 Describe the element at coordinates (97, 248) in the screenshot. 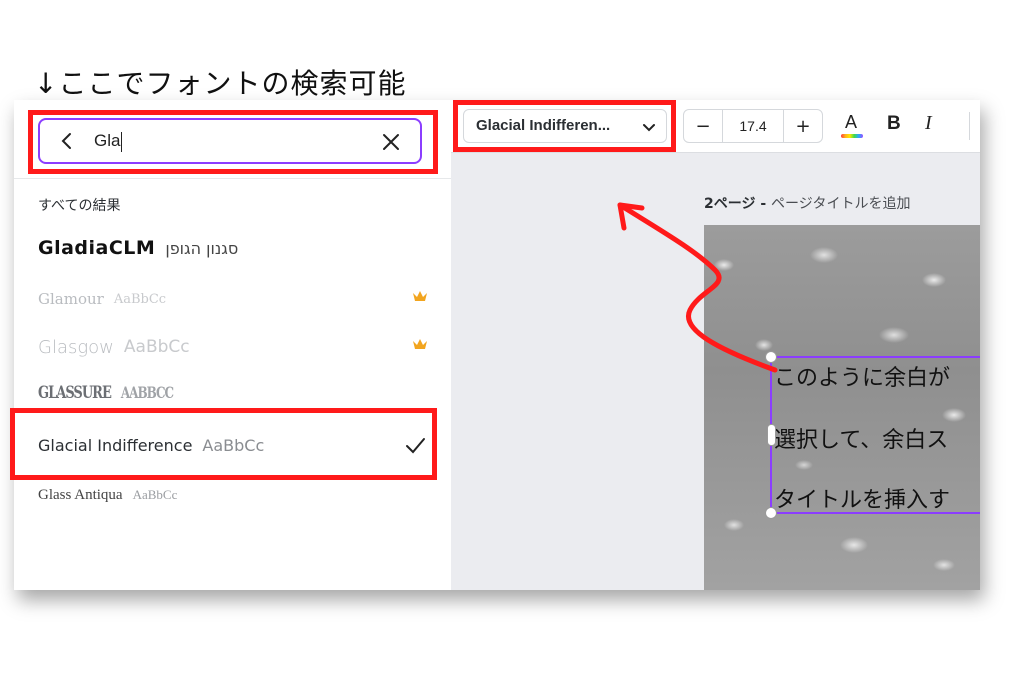

I see `font-name: GladiaCLM` at that location.